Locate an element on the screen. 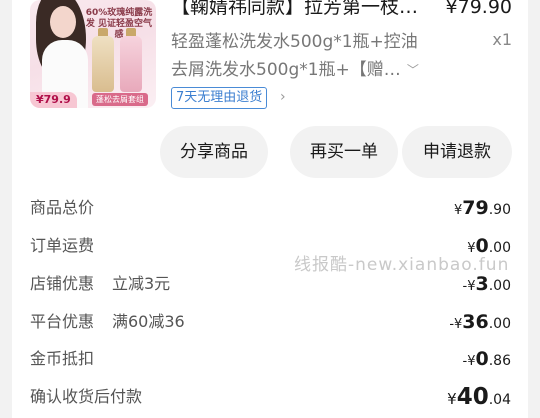 The width and height of the screenshot is (540, 418). product-thumbnail: 60%玫瑰纯露洗发 见证轻盈空气感 ¥79.9 蓬松去屑套组 is located at coordinates (93, 54).